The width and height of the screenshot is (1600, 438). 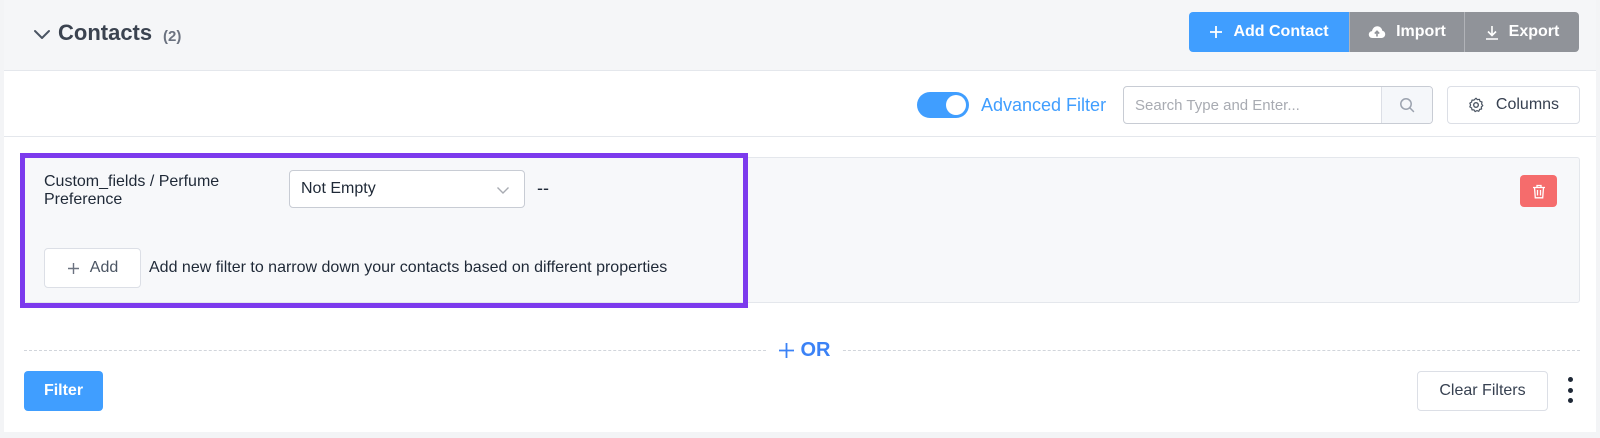 I want to click on add-filter-button: Add, so click(x=92, y=268).